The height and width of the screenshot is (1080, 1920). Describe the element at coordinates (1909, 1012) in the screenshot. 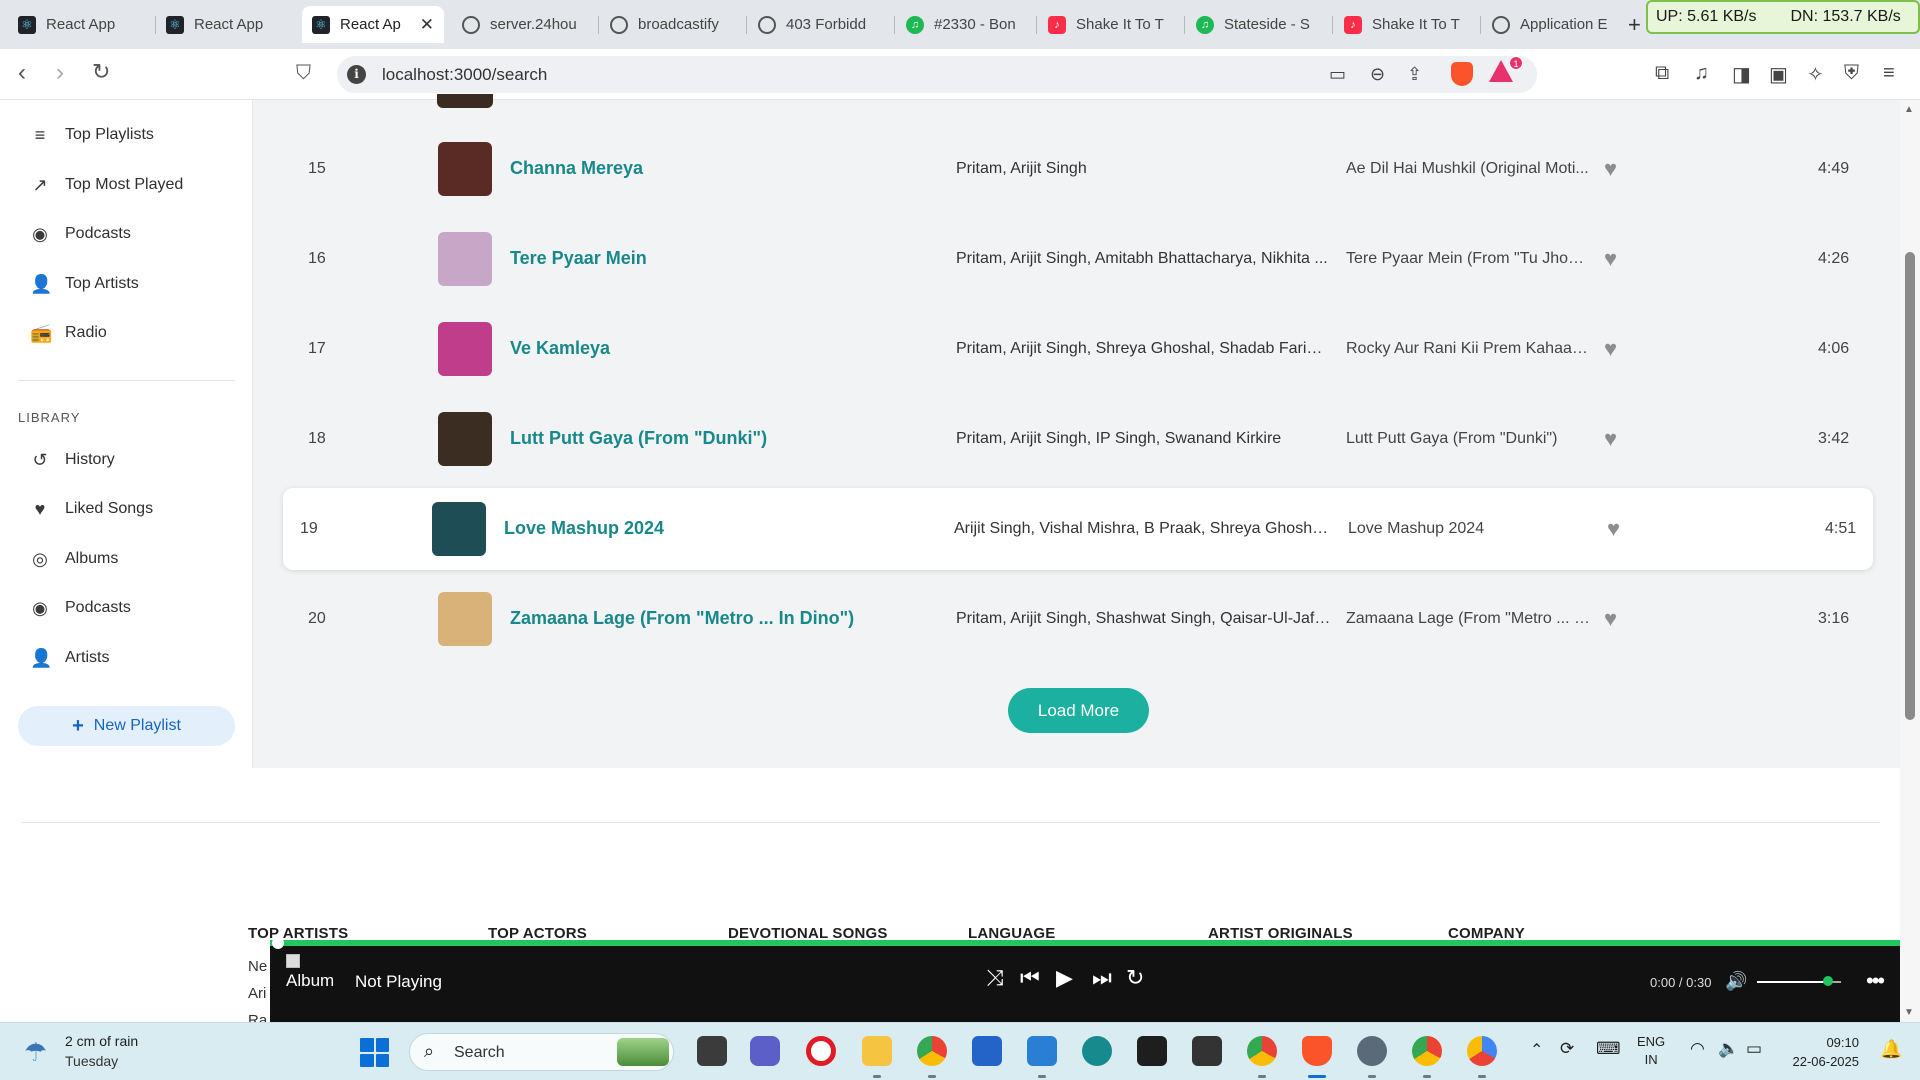

I see `scroll-down-icon: ▼` at that location.